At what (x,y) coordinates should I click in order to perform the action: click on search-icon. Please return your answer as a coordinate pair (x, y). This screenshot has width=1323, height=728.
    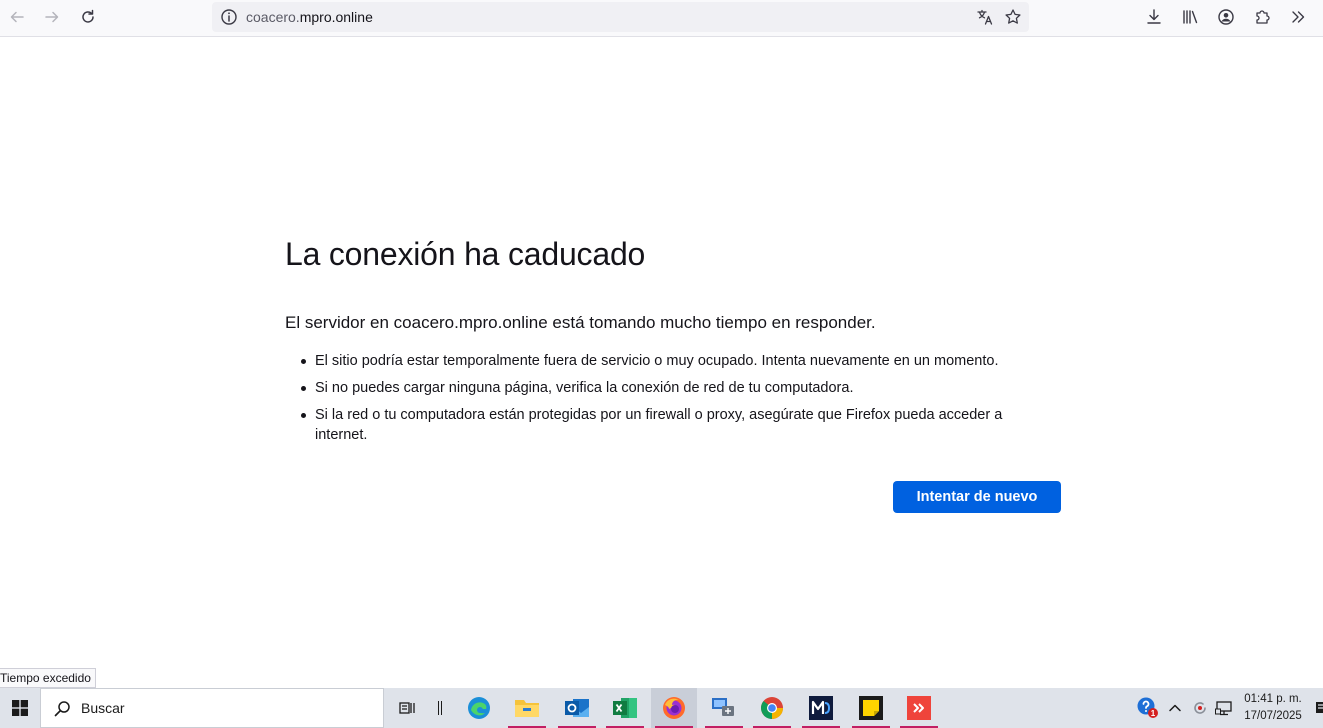
    Looking at the image, I should click on (62, 709).